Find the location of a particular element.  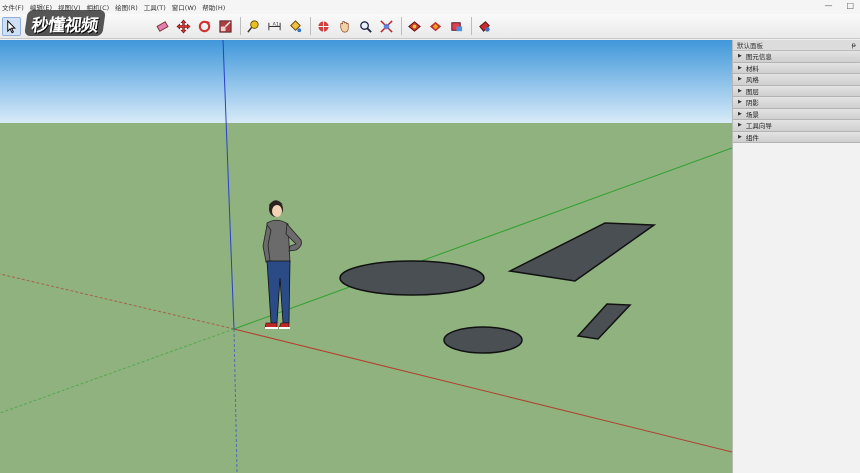

scale-icon is located at coordinates (225, 26).